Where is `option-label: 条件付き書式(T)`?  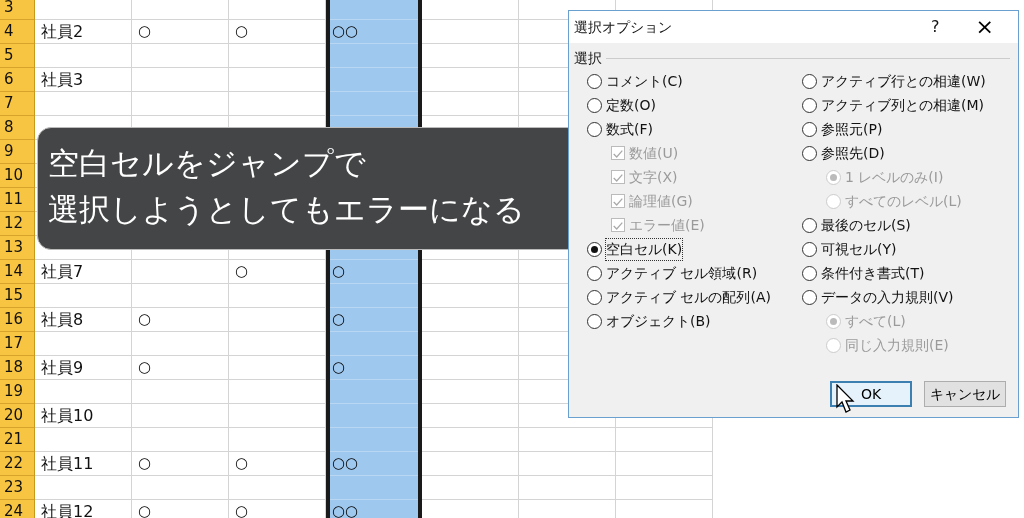
option-label: 条件付き書式(T) is located at coordinates (873, 273).